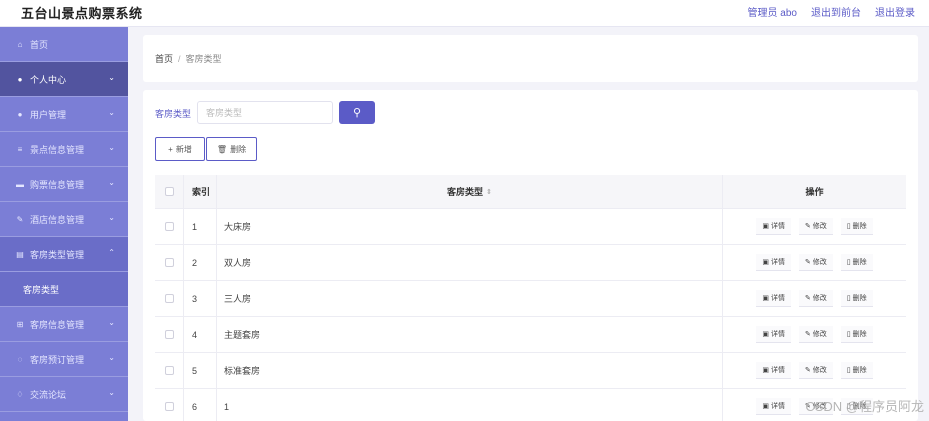 This screenshot has width=929, height=421. Describe the element at coordinates (64, 44) in the screenshot. I see `sidebar-item-home: ⌂ 首页` at that location.